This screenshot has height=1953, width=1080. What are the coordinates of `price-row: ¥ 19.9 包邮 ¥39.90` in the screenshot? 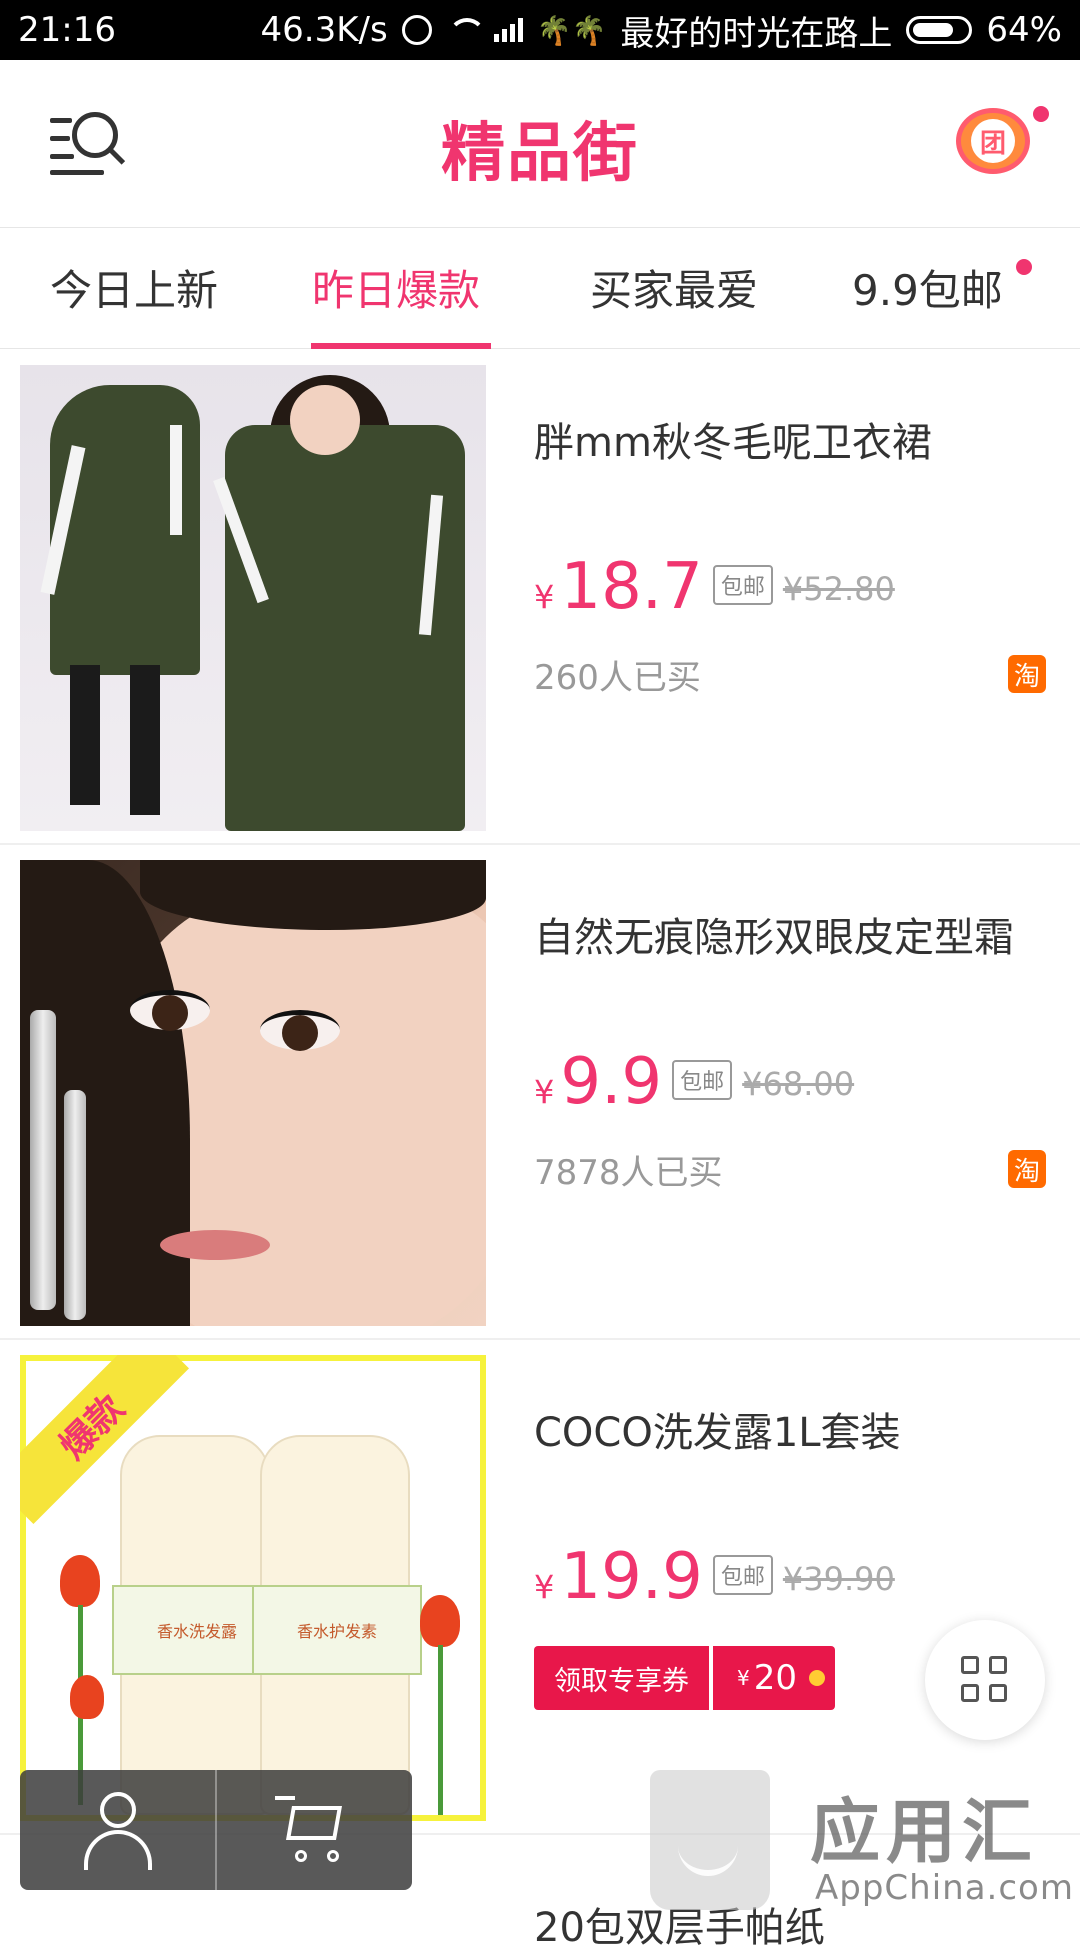 It's located at (714, 1577).